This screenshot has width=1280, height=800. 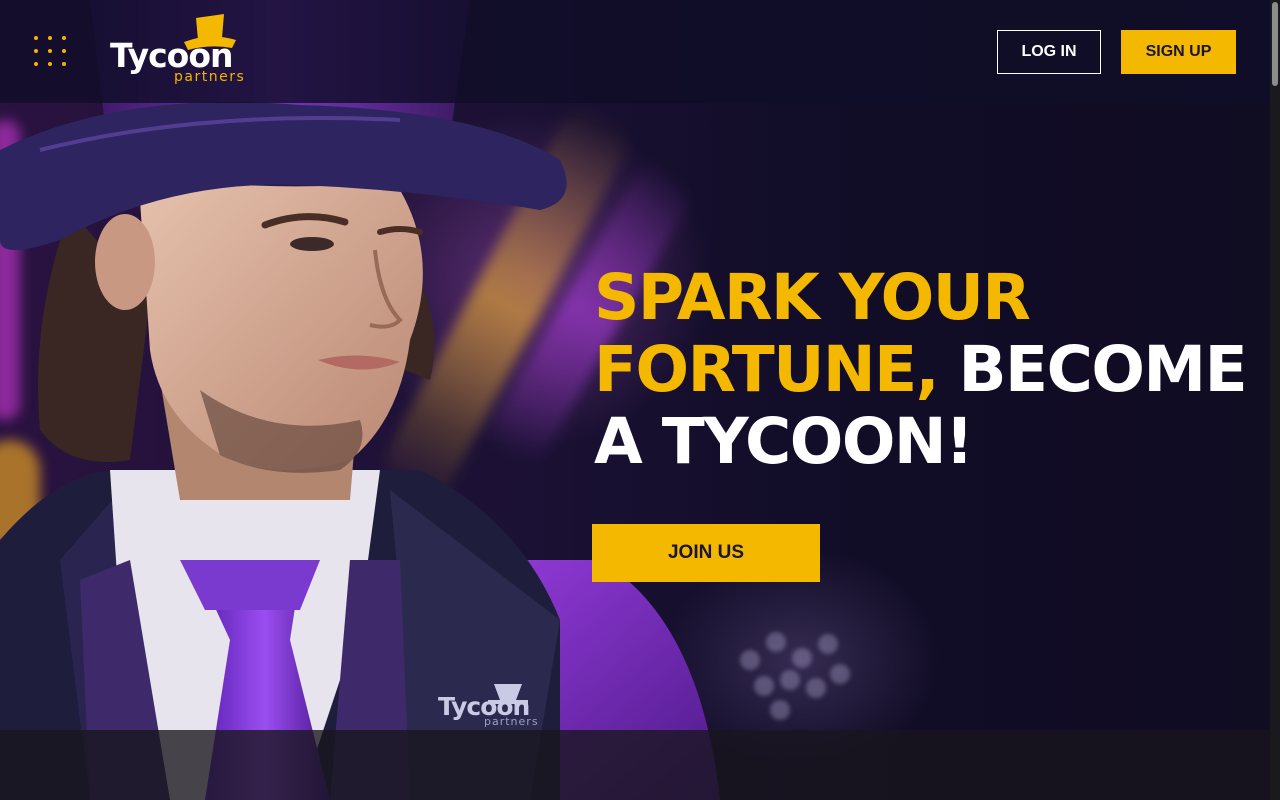 I want to click on bokeh-lights, so click(x=795, y=675).